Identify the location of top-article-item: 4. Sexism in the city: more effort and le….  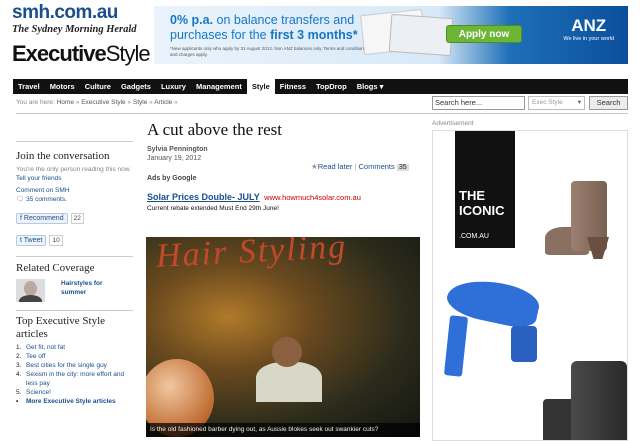
(74, 379).